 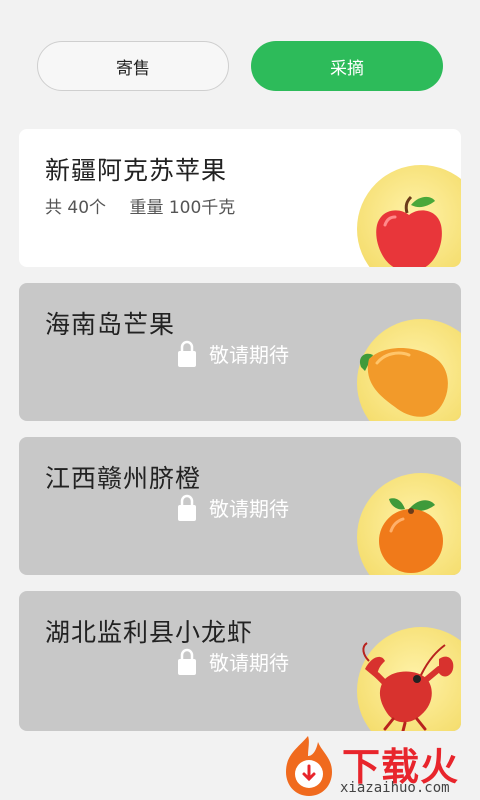 I want to click on watermark-url: xiazaihuo.com, so click(x=395, y=788).